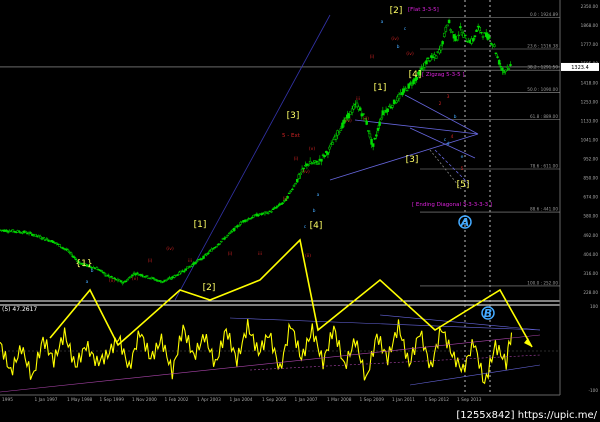  What do you see at coordinates (580, 68) in the screenshot?
I see `current-price-label: 1323.4` at bounding box center [580, 68].